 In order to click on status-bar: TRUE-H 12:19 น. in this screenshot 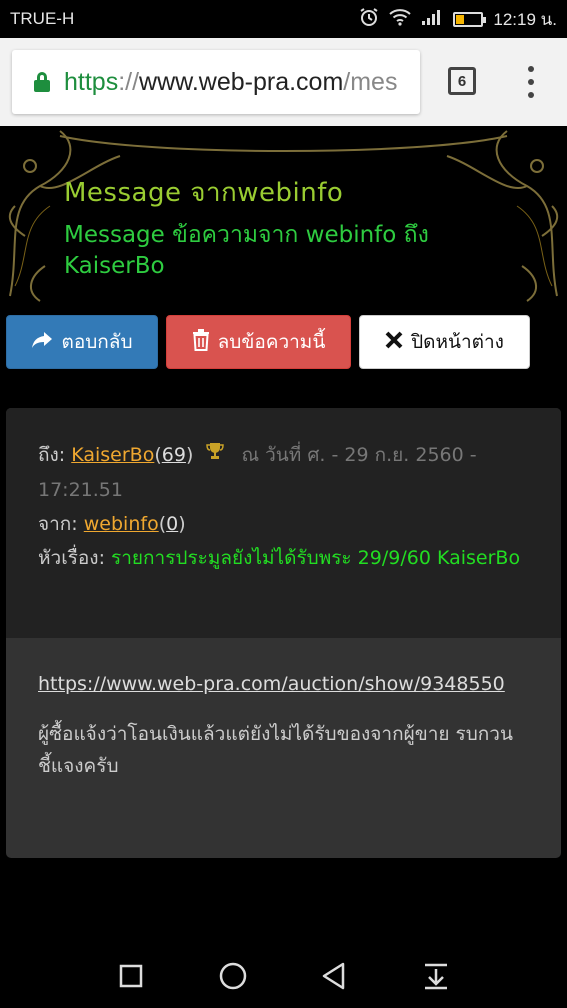, I will do `click(283, 19)`.